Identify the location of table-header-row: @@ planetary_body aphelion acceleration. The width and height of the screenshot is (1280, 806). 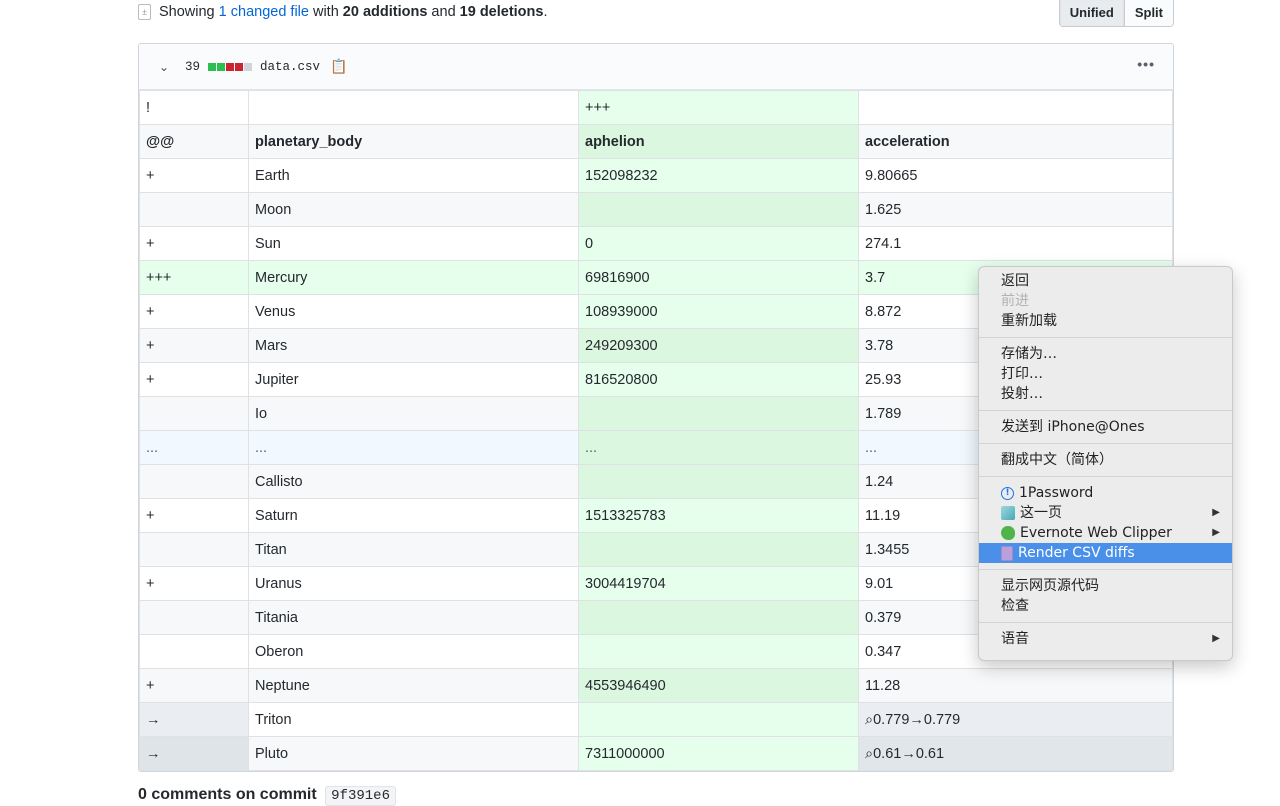
(656, 141).